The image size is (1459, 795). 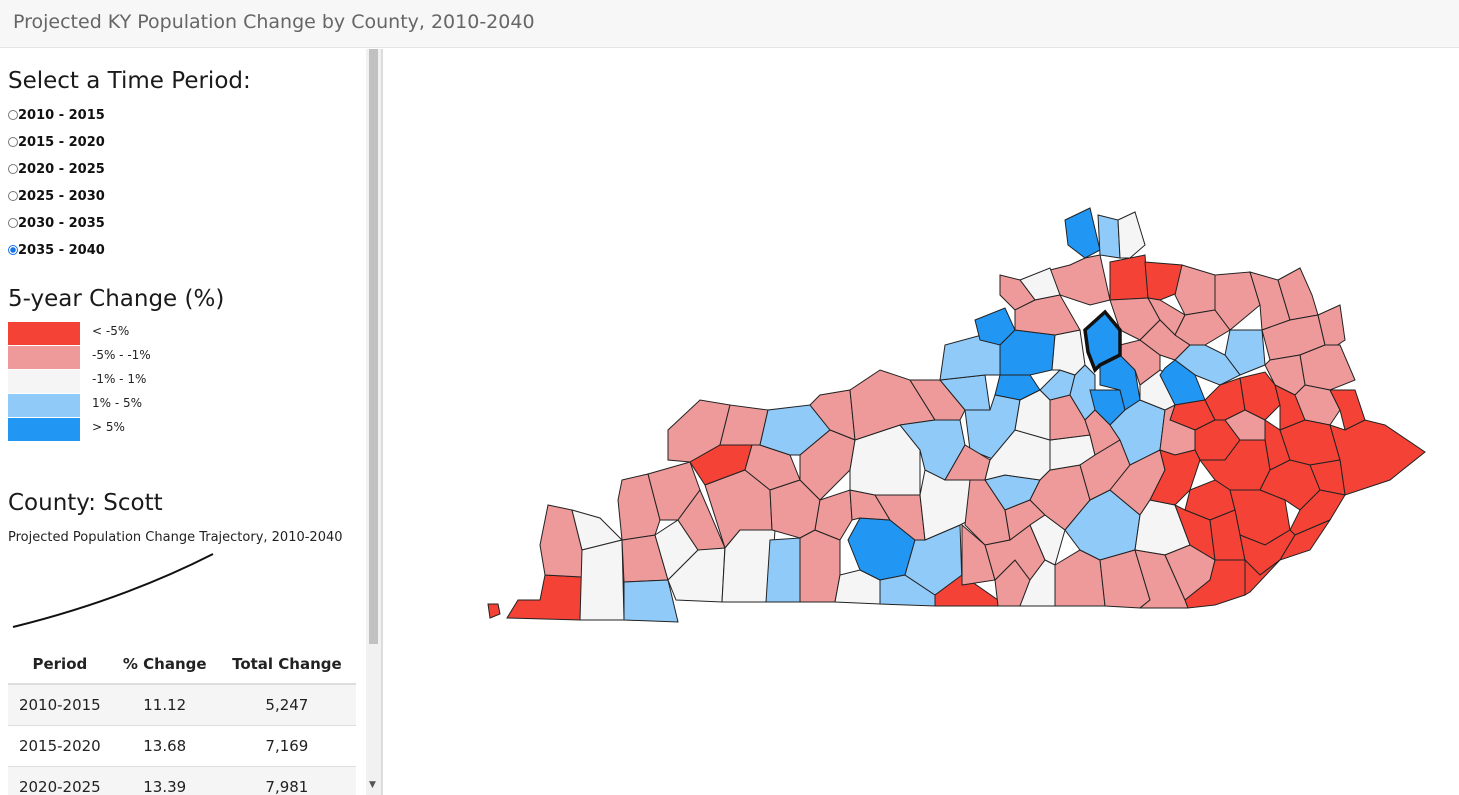 What do you see at coordinates (60, 664) in the screenshot?
I see `column-header: Period` at bounding box center [60, 664].